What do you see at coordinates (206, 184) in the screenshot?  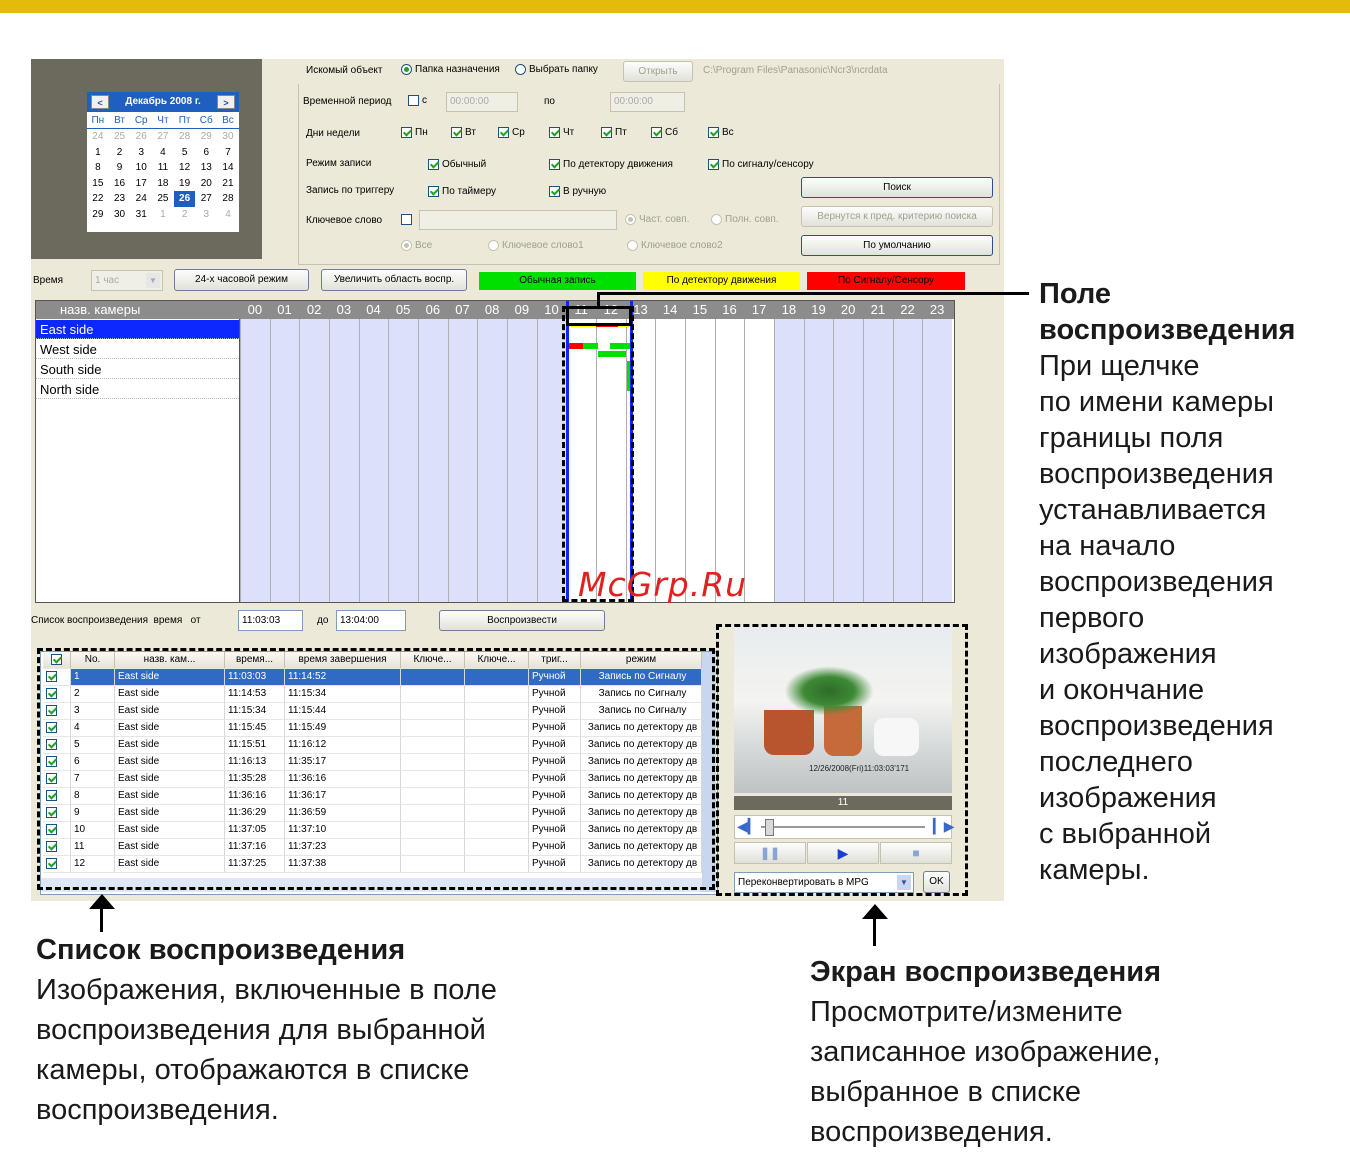 I see `calendar-day: 20` at bounding box center [206, 184].